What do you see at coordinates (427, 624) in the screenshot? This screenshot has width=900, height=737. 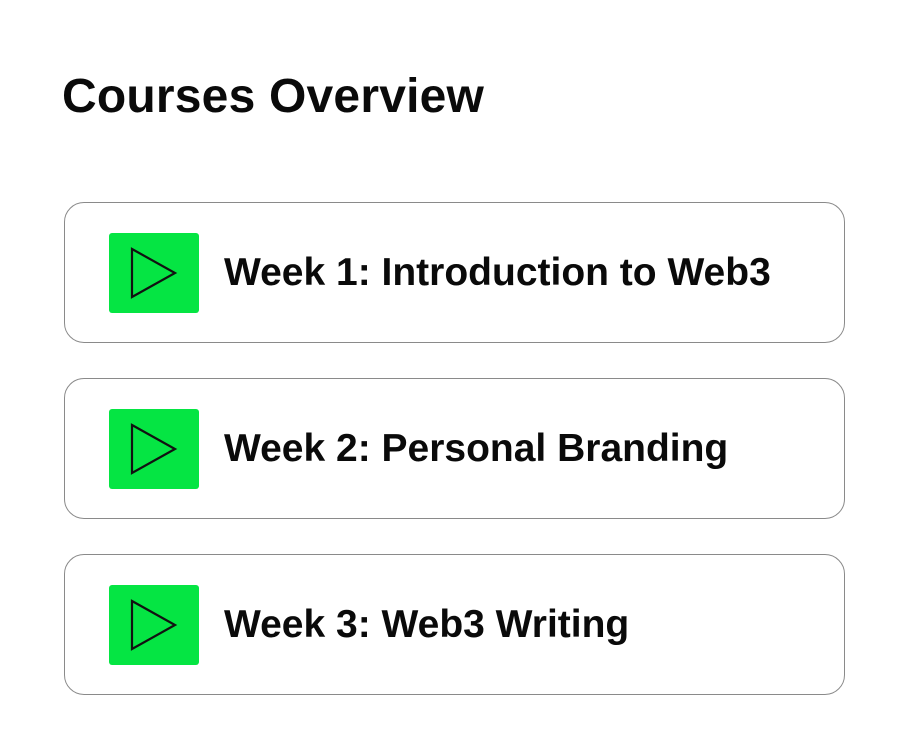 I see `course-title: Week 3: Web3 Writing` at bounding box center [427, 624].